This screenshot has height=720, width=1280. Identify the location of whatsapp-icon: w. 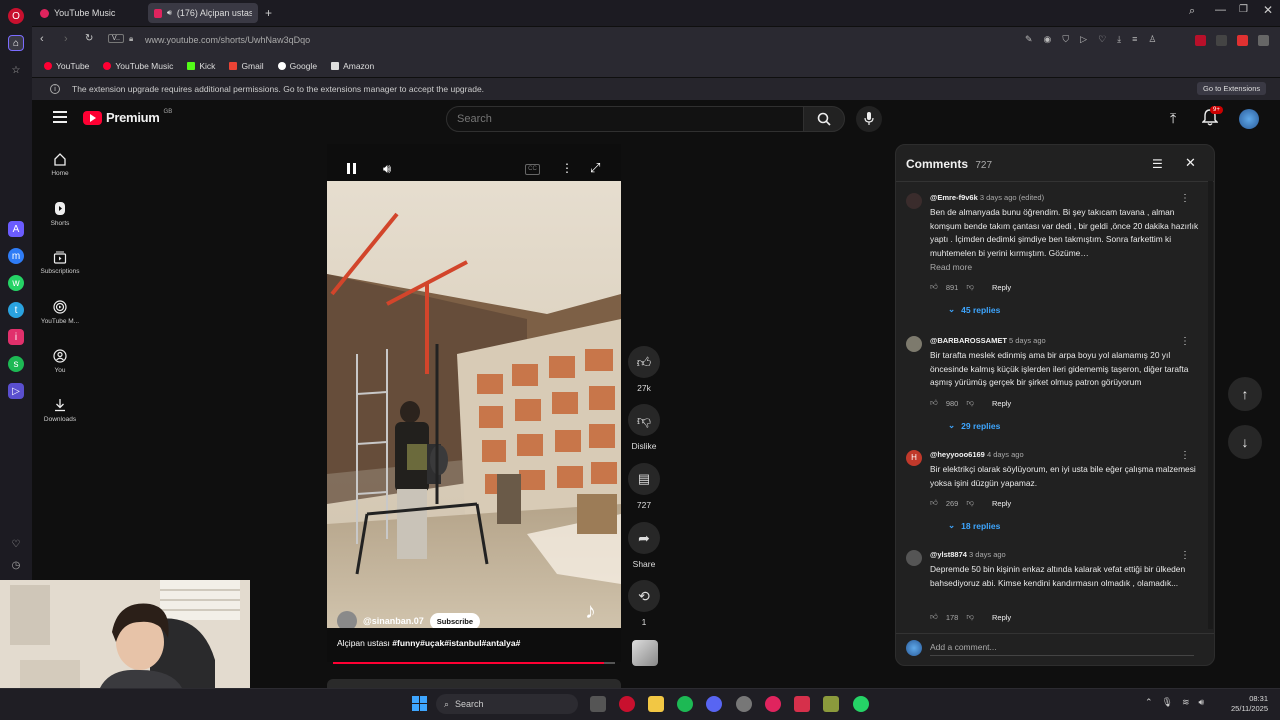
(16, 283).